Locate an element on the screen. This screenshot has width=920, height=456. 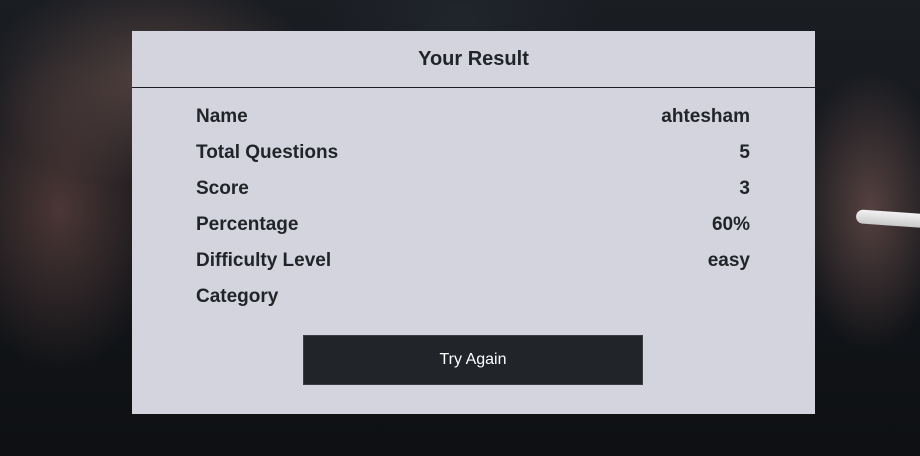
row-value: 60% is located at coordinates (730, 224).